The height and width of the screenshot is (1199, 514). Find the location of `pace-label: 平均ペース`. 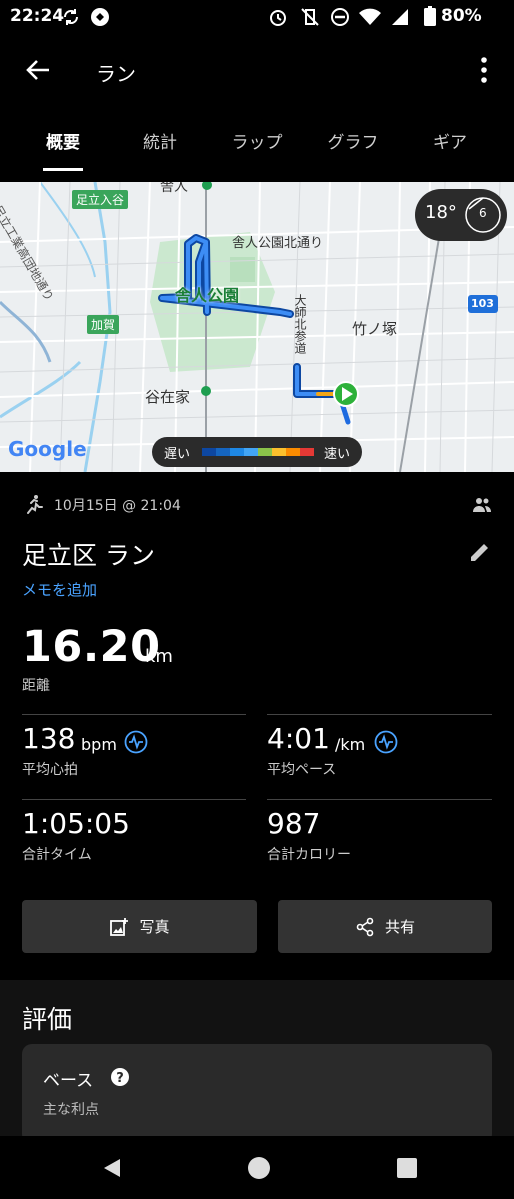

pace-label: 平均ペース is located at coordinates (302, 770).